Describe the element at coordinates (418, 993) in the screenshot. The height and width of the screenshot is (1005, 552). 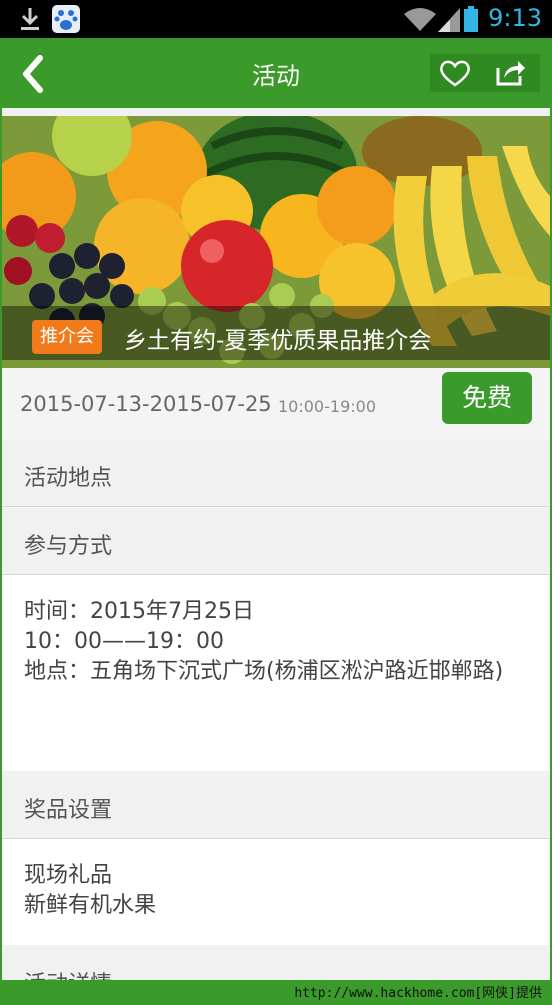
I see `site-watermark: http://www.hackhome.com[网侠]提供` at that location.